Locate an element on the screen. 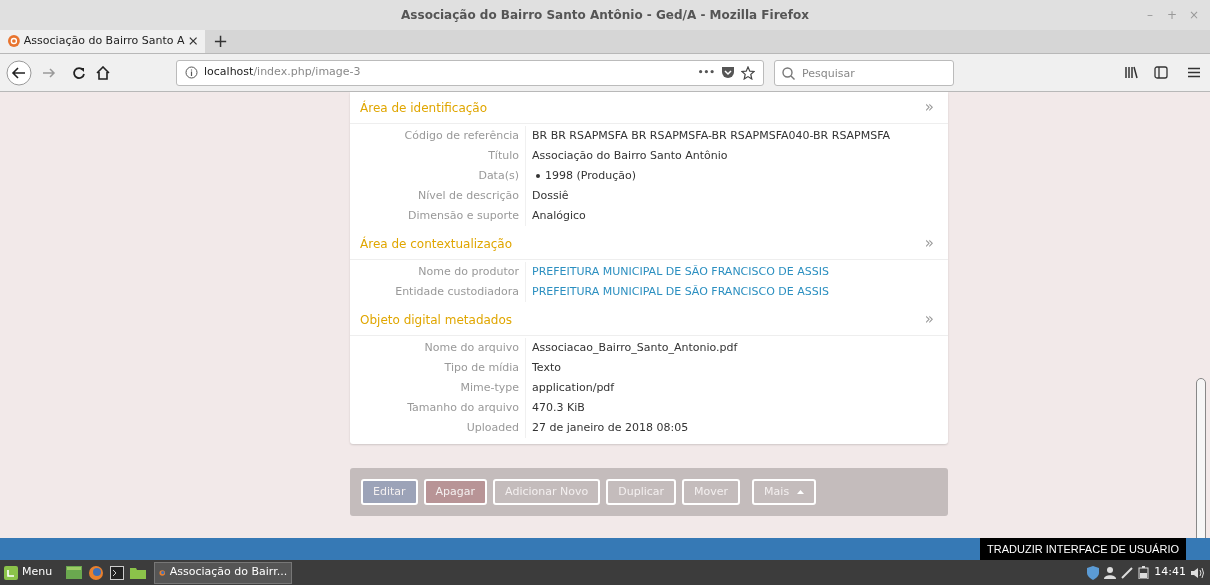 Image resolution: width=1210 pixels, height=585 pixels. field-value: Texto is located at coordinates (546, 367).